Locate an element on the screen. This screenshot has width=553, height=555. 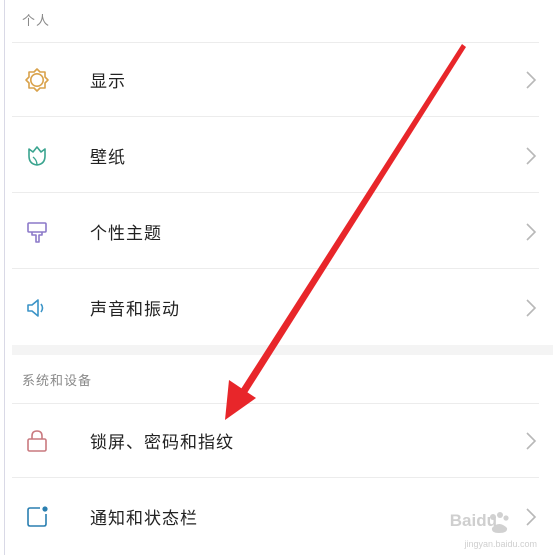
settings-item-themes: 个性主题 is located at coordinates (282, 231).